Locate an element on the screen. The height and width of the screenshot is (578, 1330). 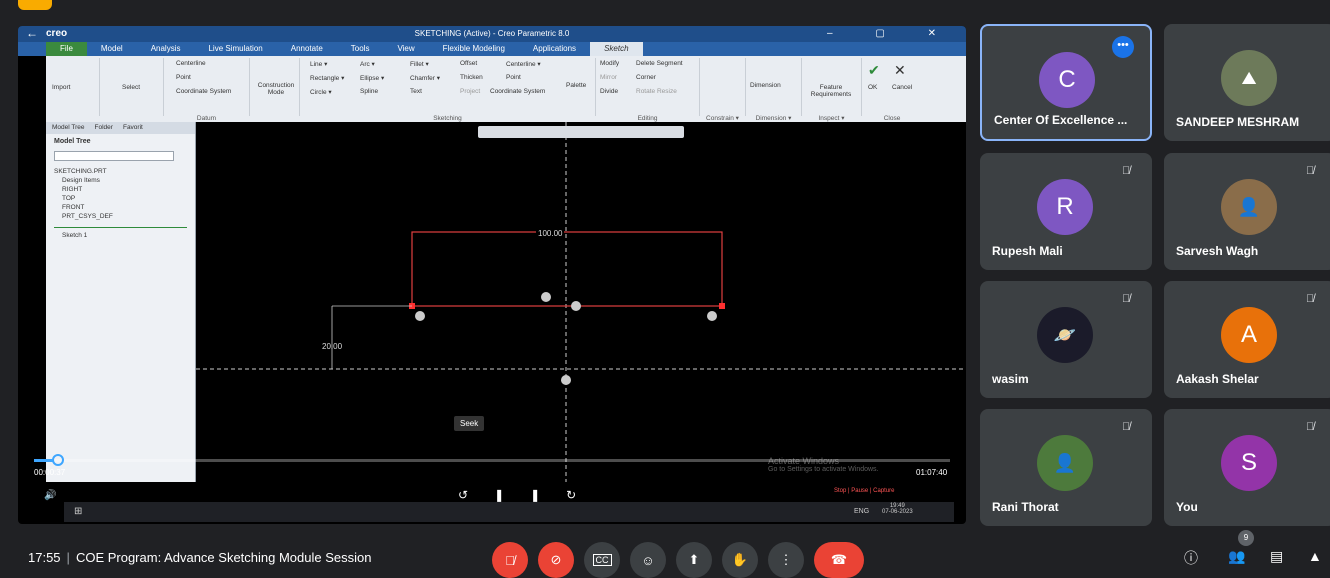
arc-tool: Arc ▾ is located at coordinates (367, 64).